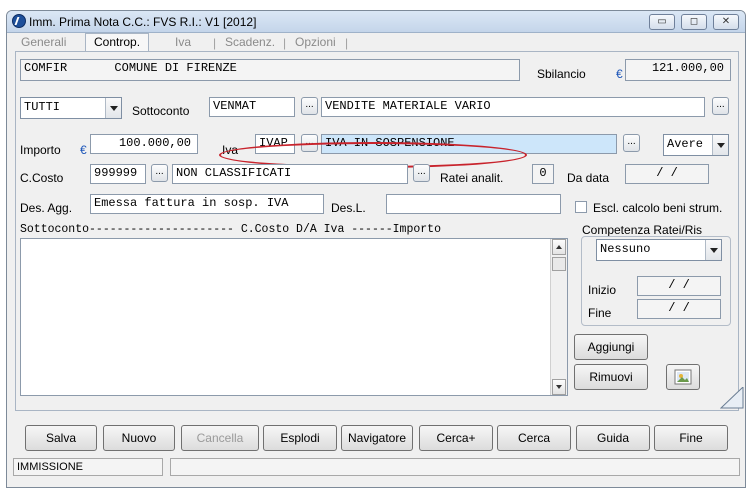 This screenshot has height=491, width=755. Describe the element at coordinates (559, 247) in the screenshot. I see `scroll-up-icon` at that location.